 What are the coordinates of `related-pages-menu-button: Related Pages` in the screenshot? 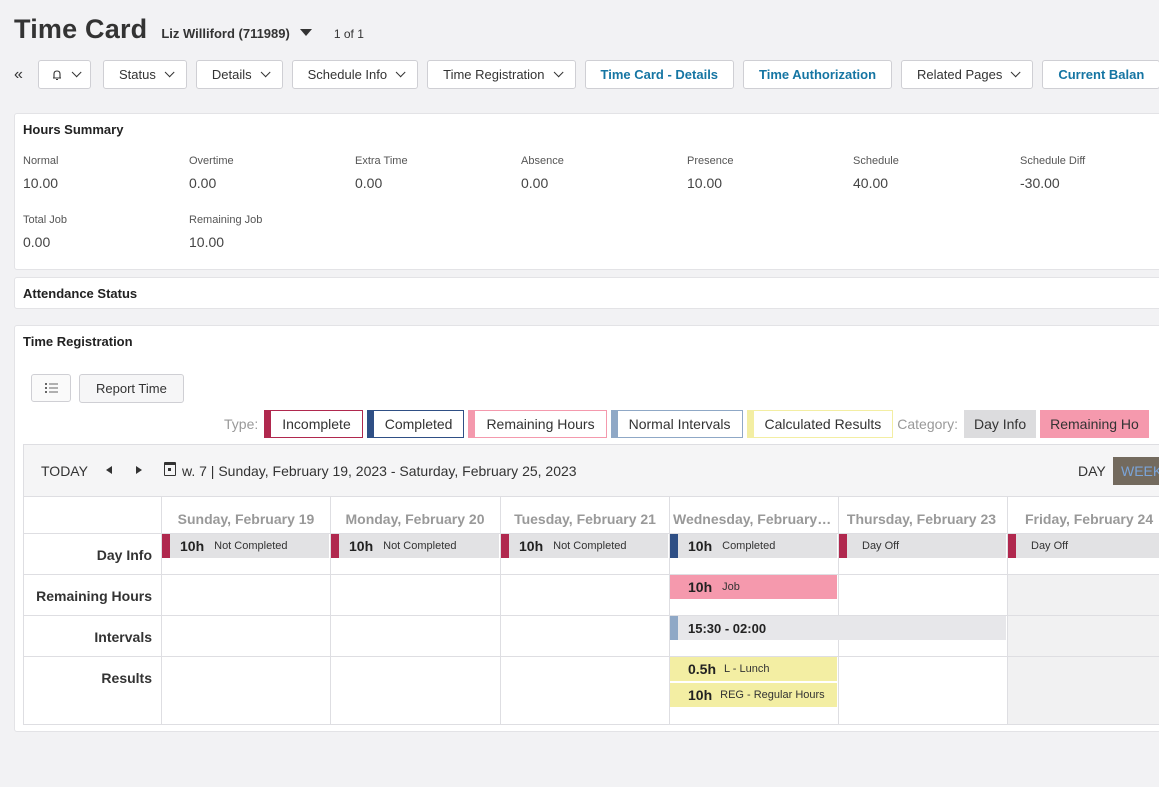 It's located at (967, 74).